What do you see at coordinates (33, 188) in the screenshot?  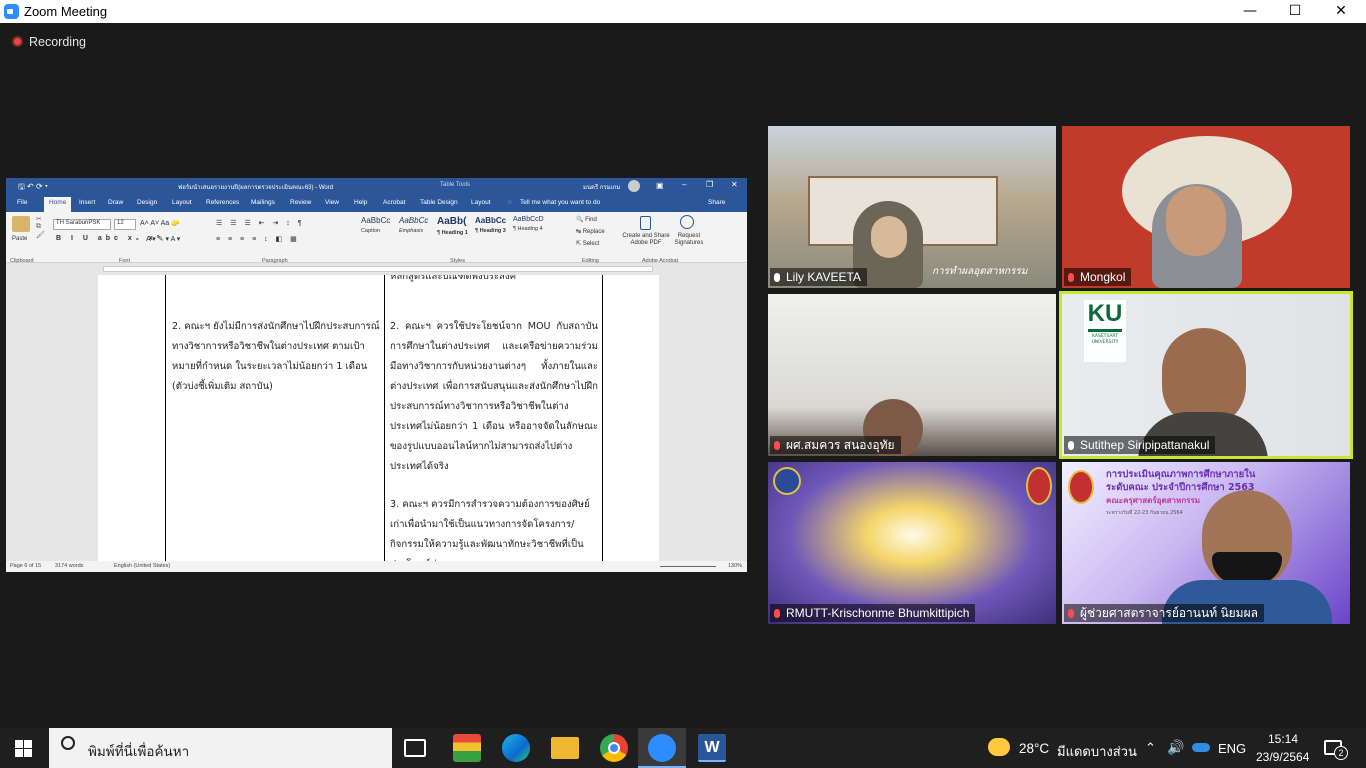 I see `quick-access-icons: 🖫 ↶ ⟳ ▾` at bounding box center [33, 188].